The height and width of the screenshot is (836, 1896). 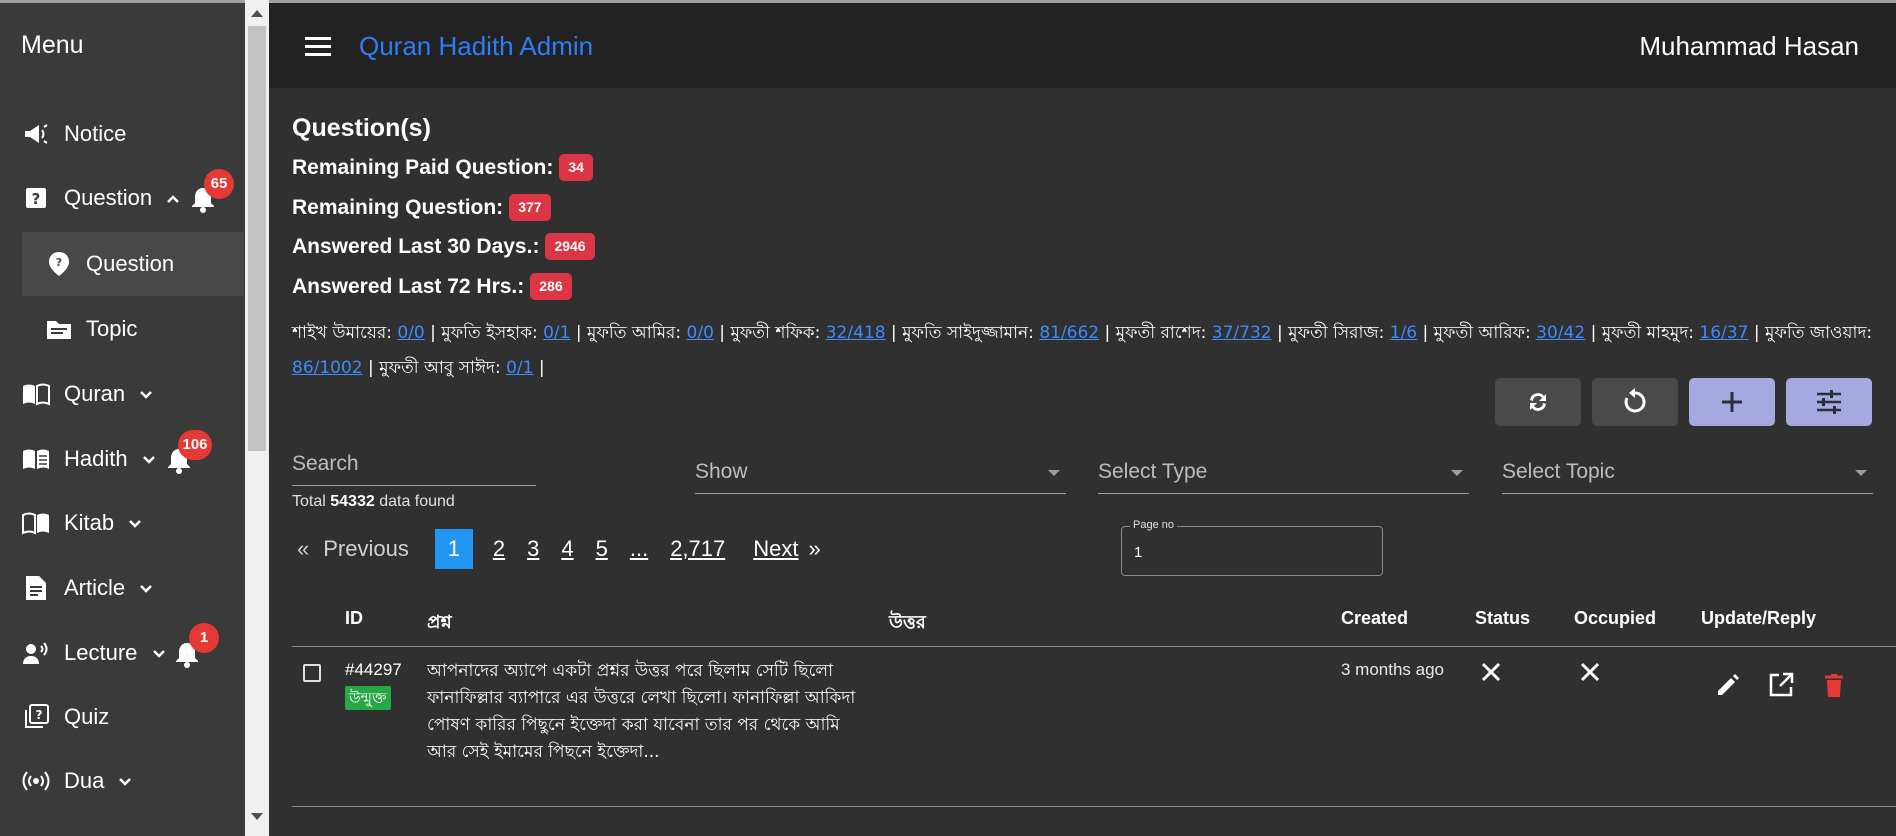 I want to click on filters-button, so click(x=1829, y=402).